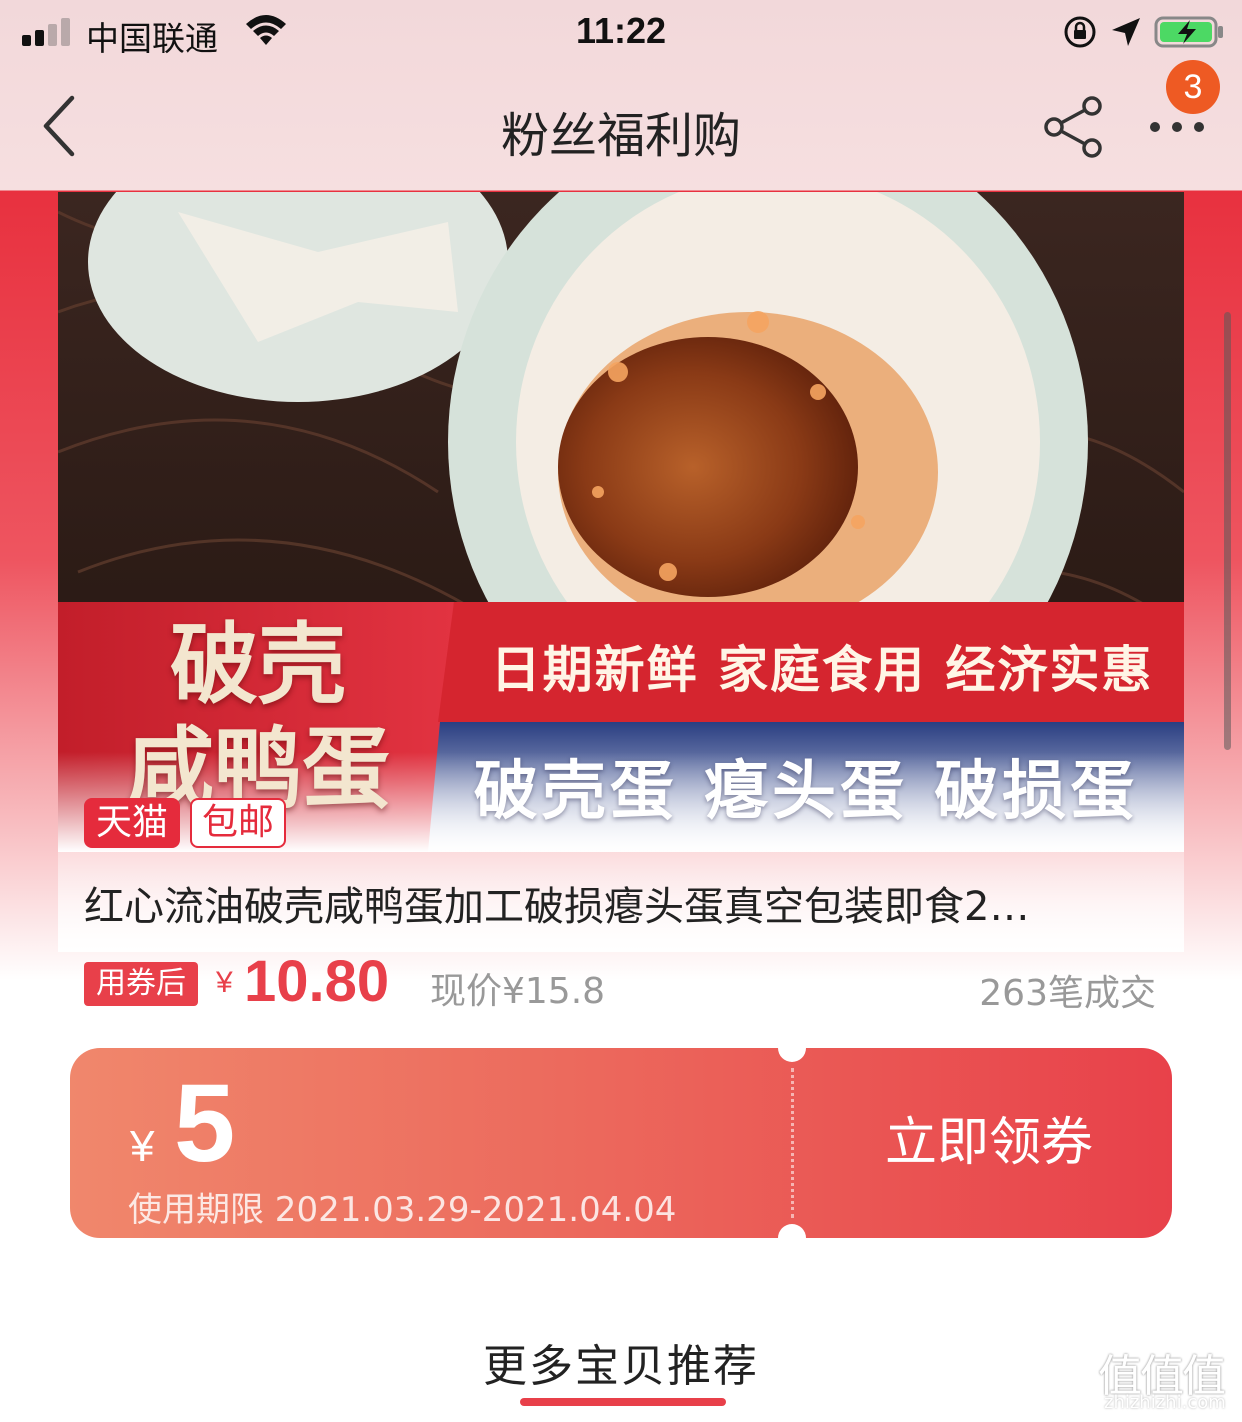 The height and width of the screenshot is (1422, 1242). I want to click on banner-title-line1: 破壳, so click(257, 664).